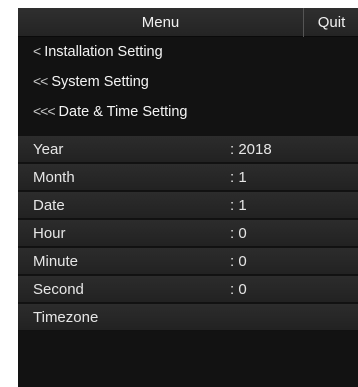 The image size is (358, 387). What do you see at coordinates (56, 261) in the screenshot?
I see `setting-label: Minute` at bounding box center [56, 261].